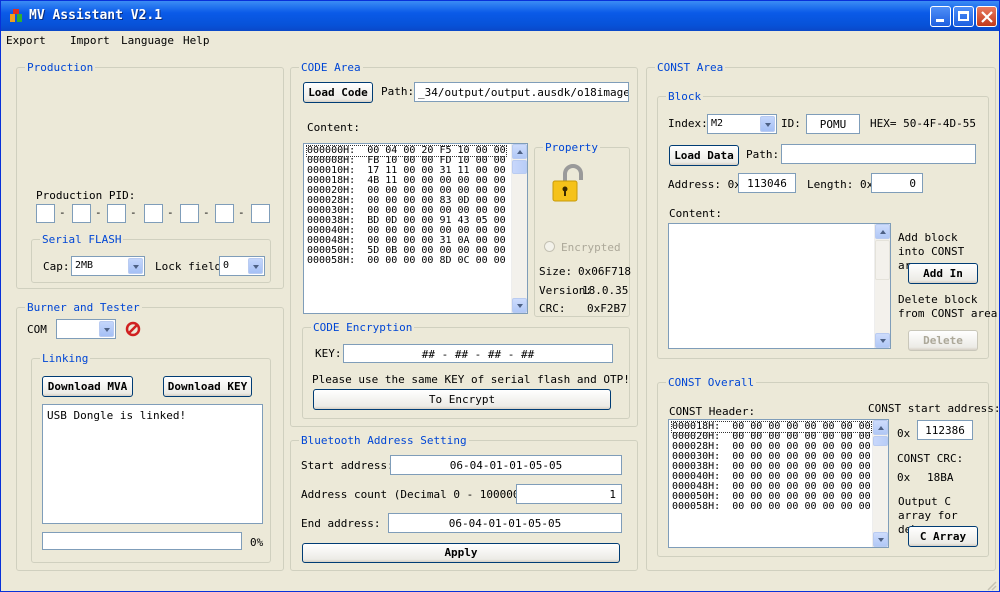 The width and height of the screenshot is (1000, 592). I want to click on add-in-button: Add In, so click(943, 273).